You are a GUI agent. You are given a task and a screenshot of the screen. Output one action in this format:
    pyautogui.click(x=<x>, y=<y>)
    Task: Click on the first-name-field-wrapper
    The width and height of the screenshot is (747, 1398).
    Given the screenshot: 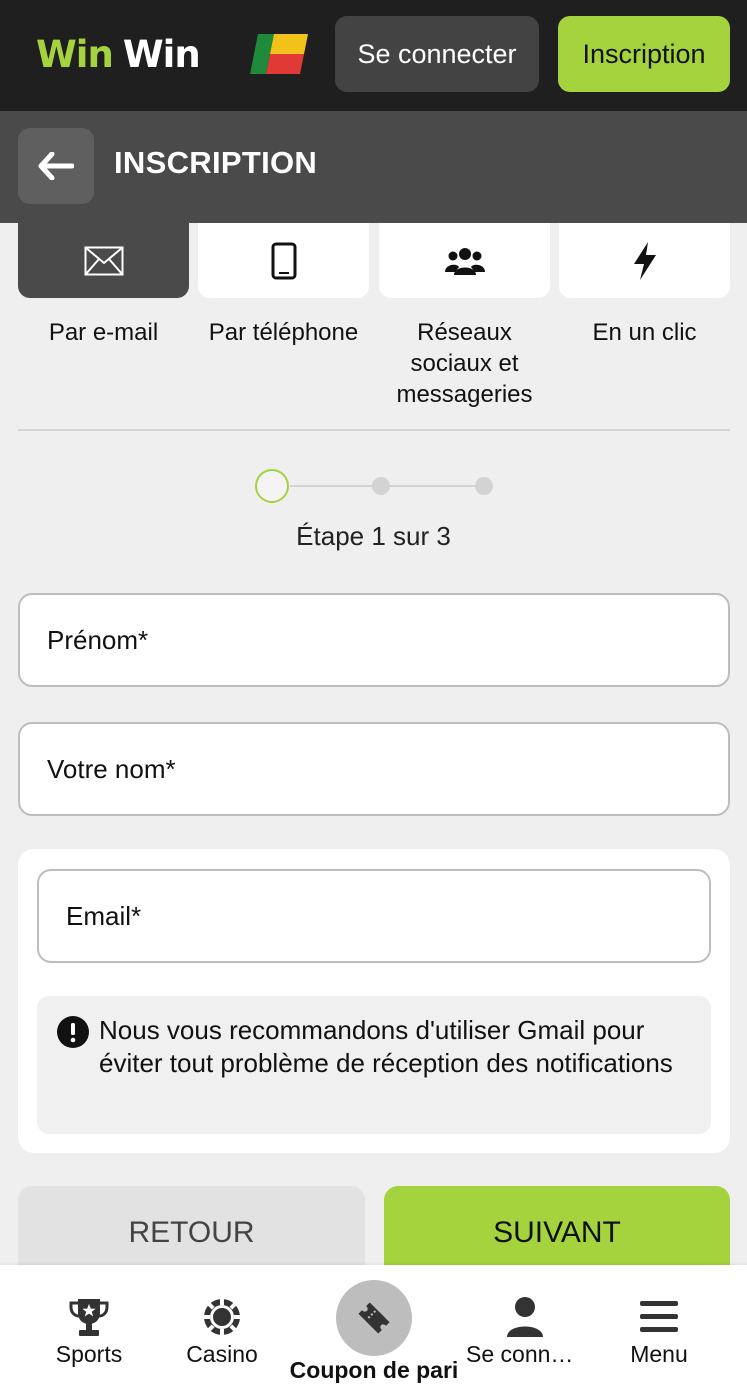 What is the action you would take?
    pyautogui.click(x=374, y=640)
    